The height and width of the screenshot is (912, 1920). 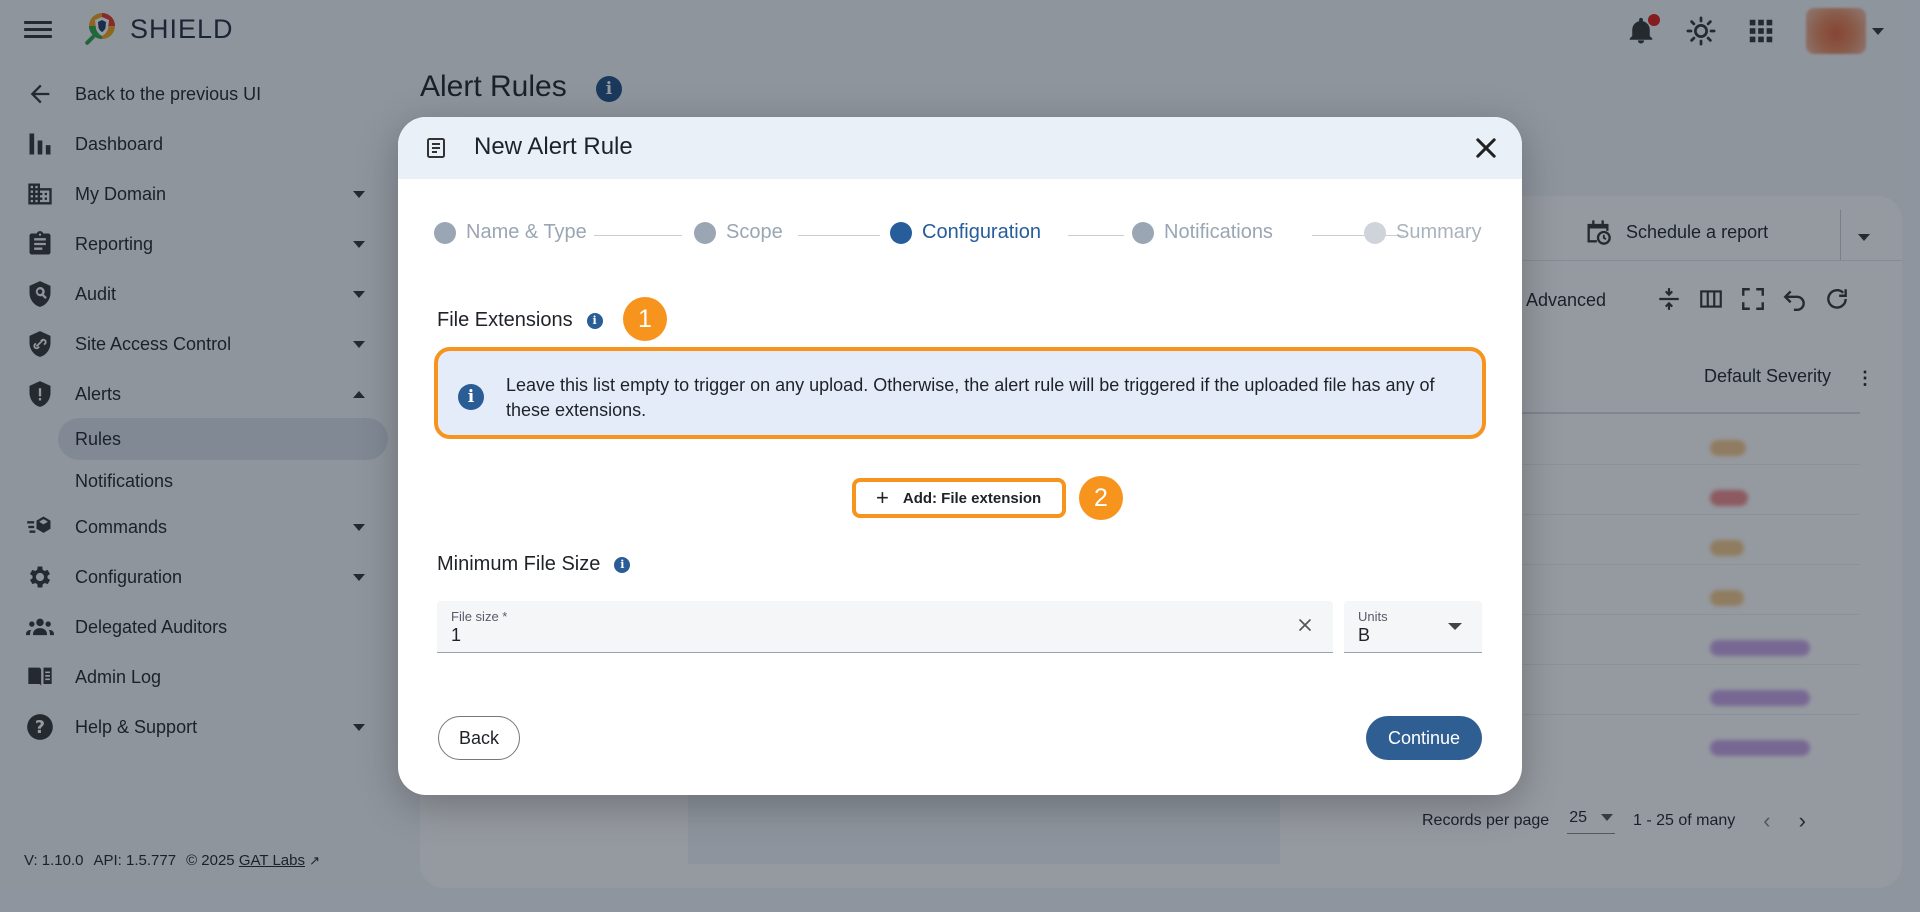 I want to click on step-label: Notifications, so click(x=1218, y=232).